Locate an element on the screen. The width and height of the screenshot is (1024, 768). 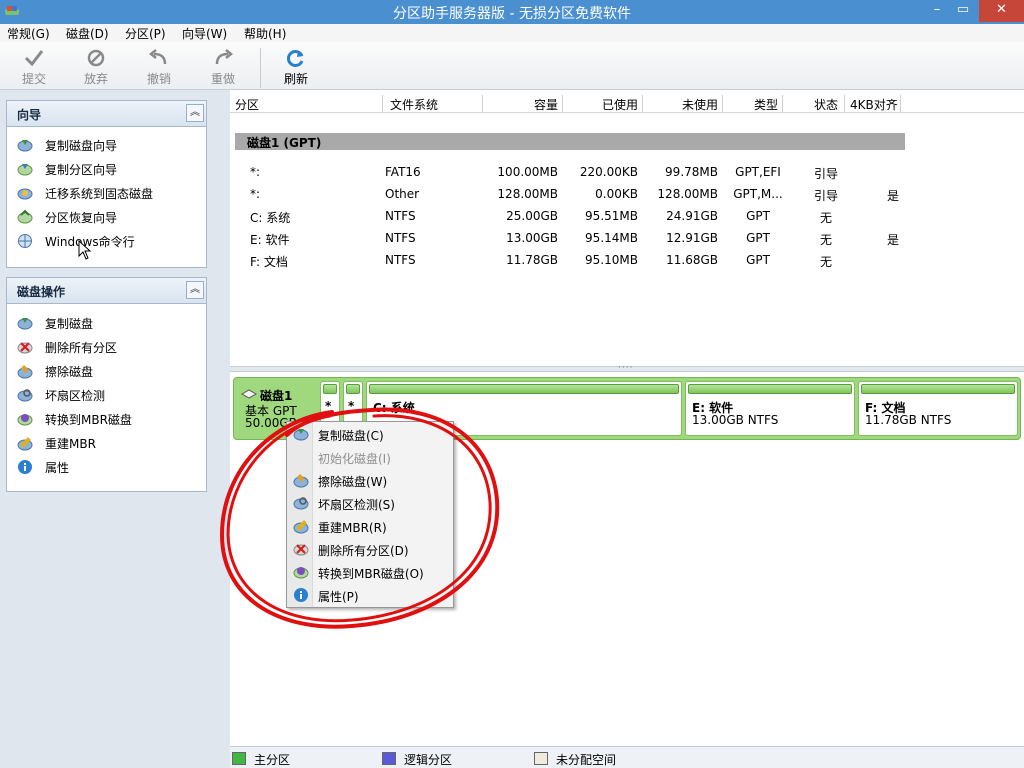
legend-logical-label: 逻辑分区 is located at coordinates (428, 760).